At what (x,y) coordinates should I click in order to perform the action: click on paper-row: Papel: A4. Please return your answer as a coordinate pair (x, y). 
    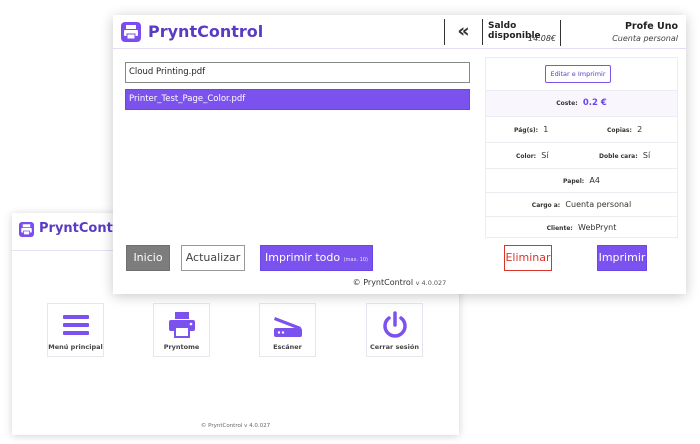
    Looking at the image, I should click on (581, 180).